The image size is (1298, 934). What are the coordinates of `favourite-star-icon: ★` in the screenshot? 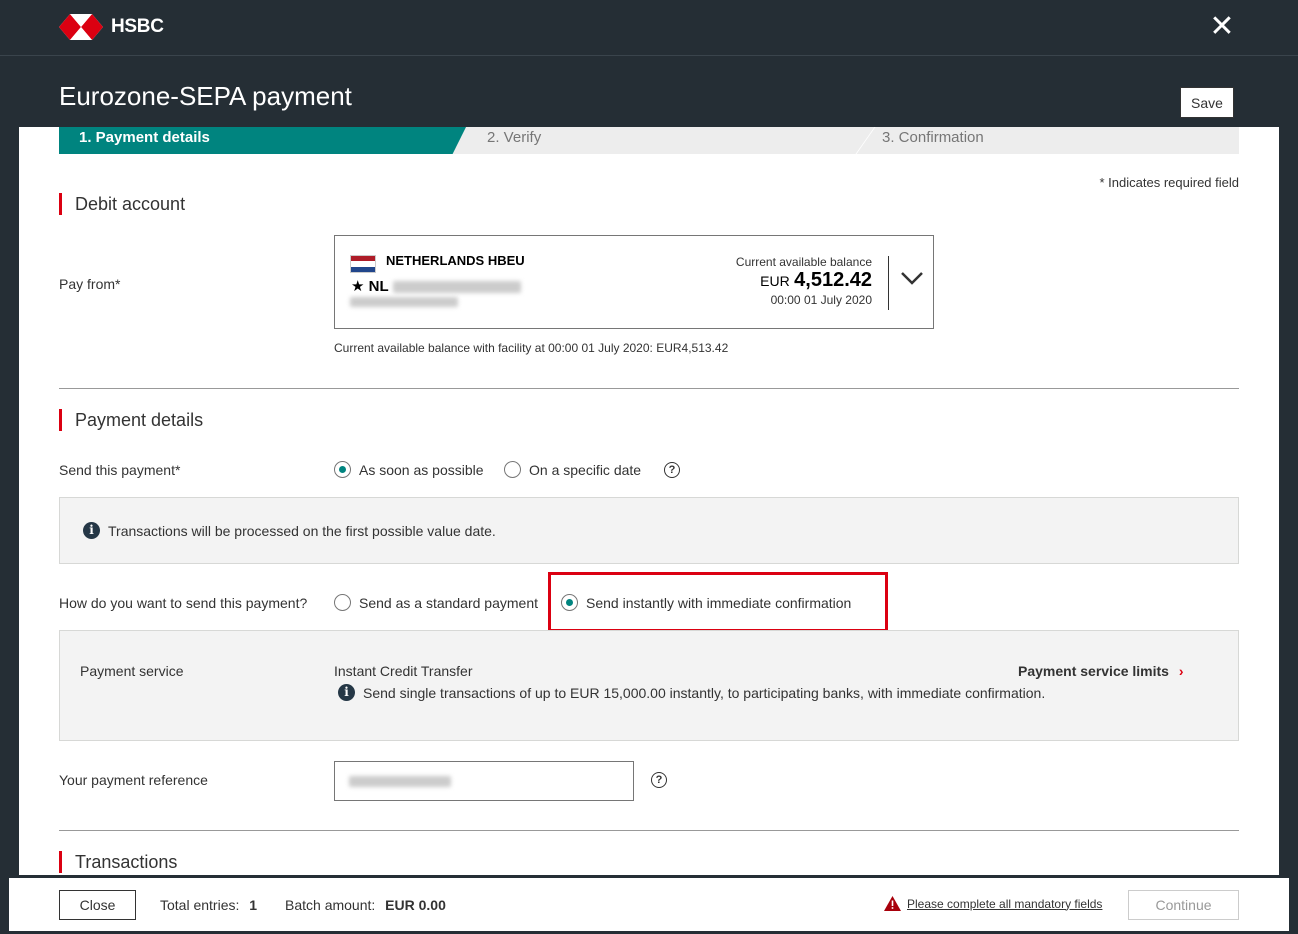 It's located at (358, 286).